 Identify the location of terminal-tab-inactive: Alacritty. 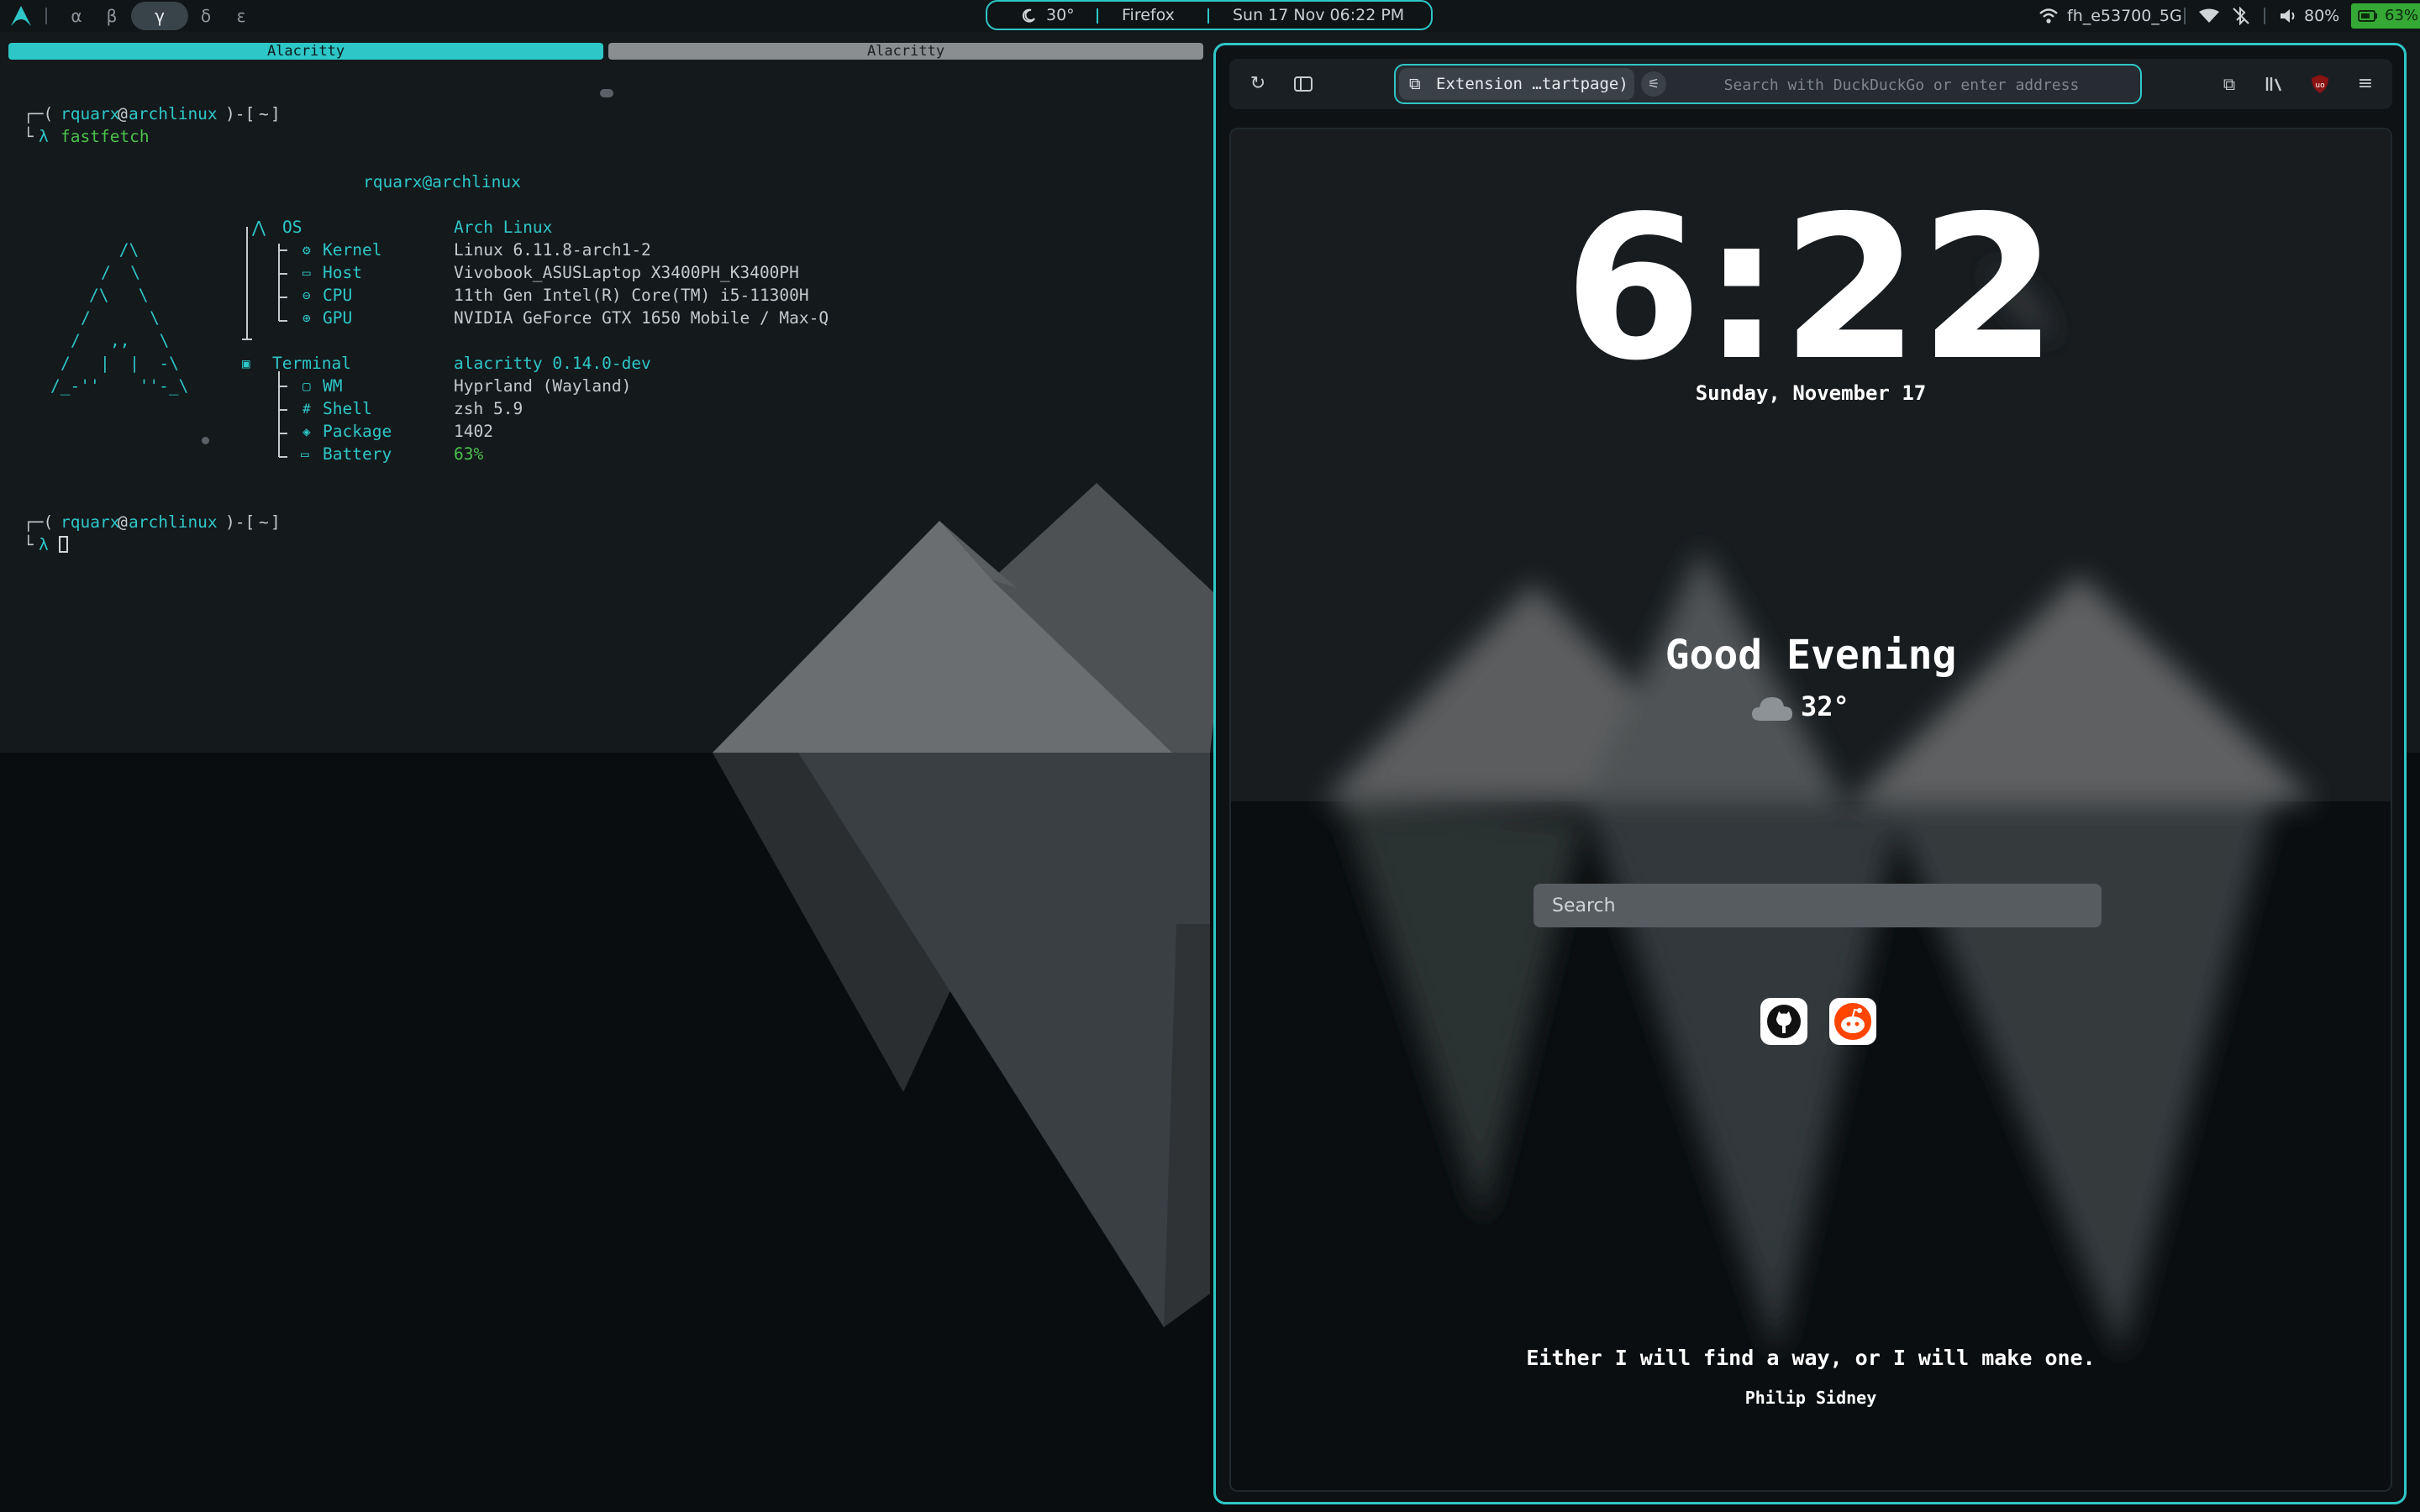
(905, 51).